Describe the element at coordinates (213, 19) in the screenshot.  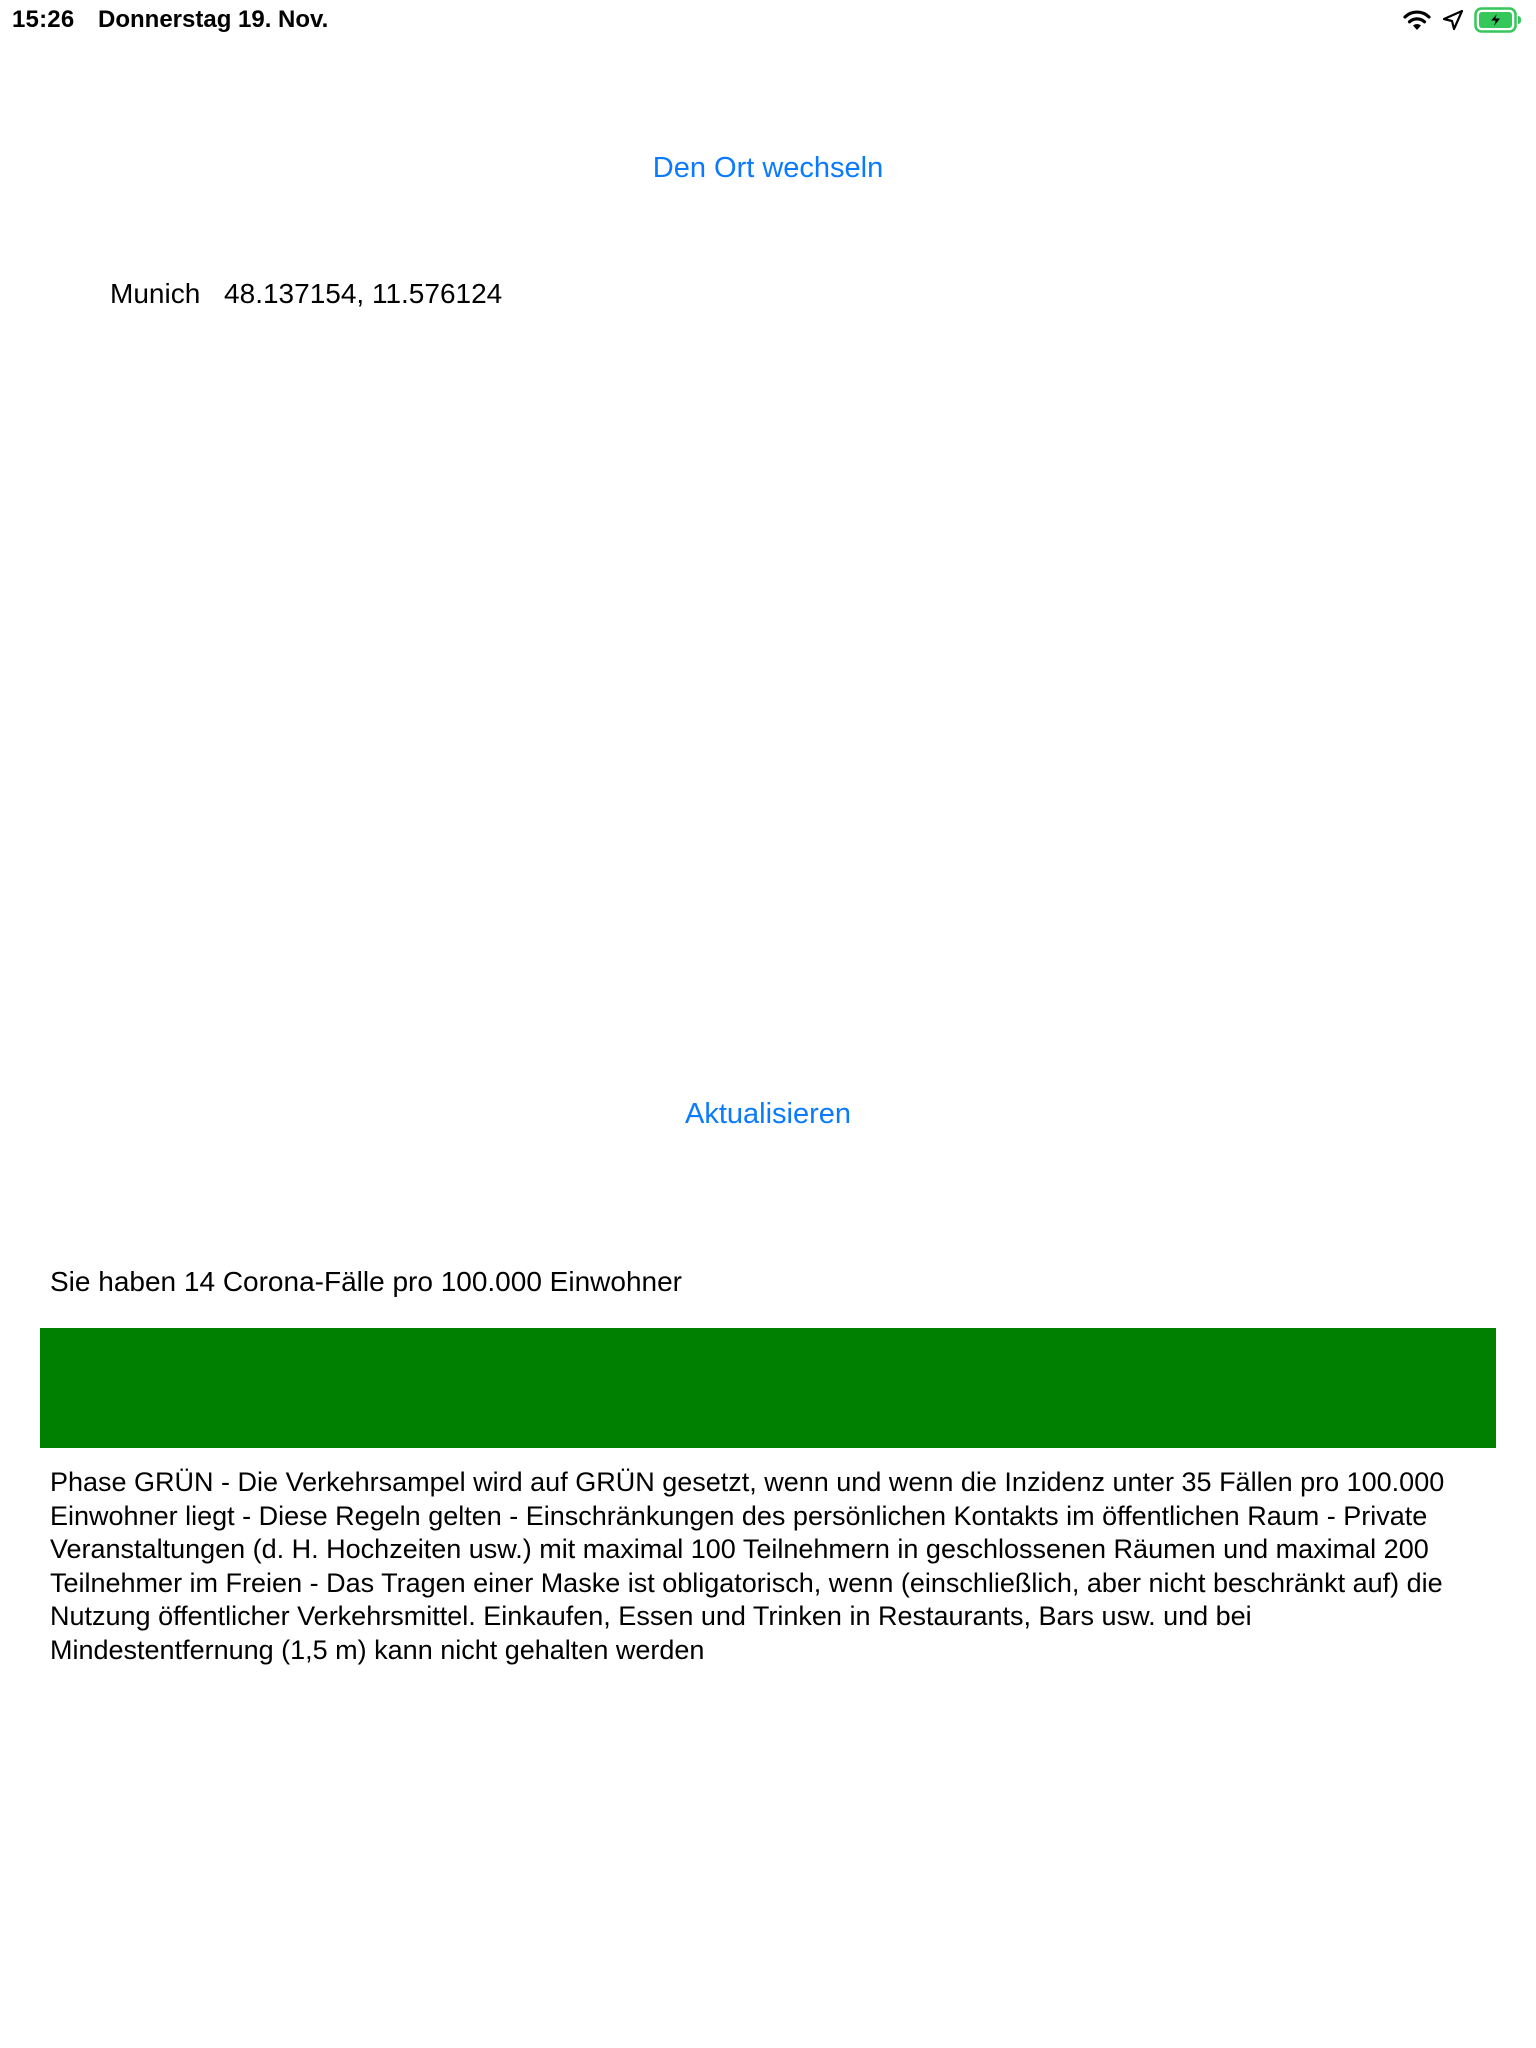
I see `status-date: Donnerstag 19. Nov.` at that location.